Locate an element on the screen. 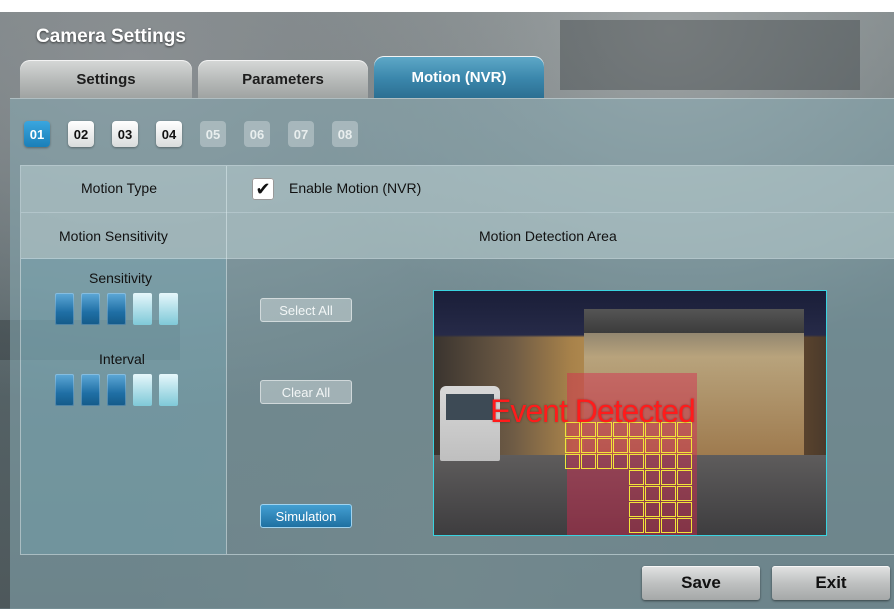 The width and height of the screenshot is (894, 609). interval-level-bars is located at coordinates (116, 390).